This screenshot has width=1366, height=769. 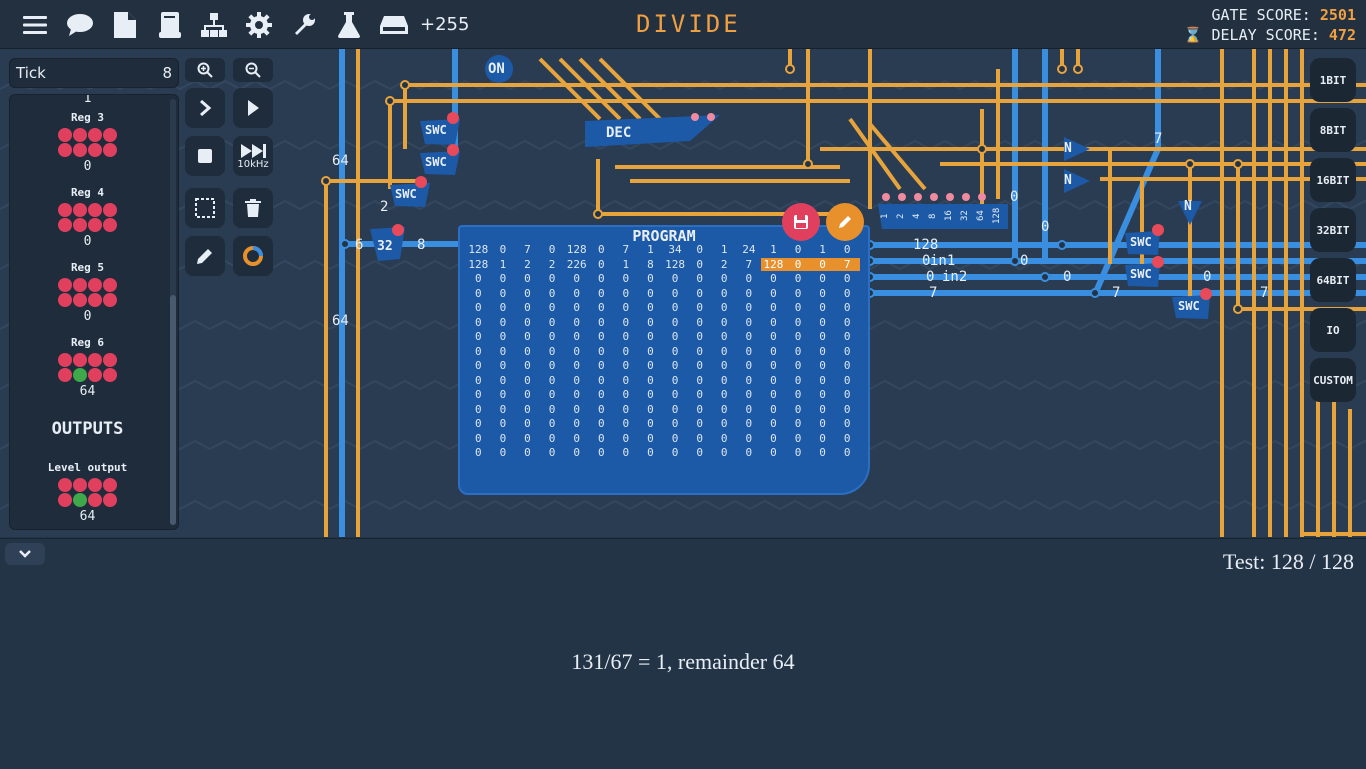 I want to click on select-button, so click(x=205, y=208).